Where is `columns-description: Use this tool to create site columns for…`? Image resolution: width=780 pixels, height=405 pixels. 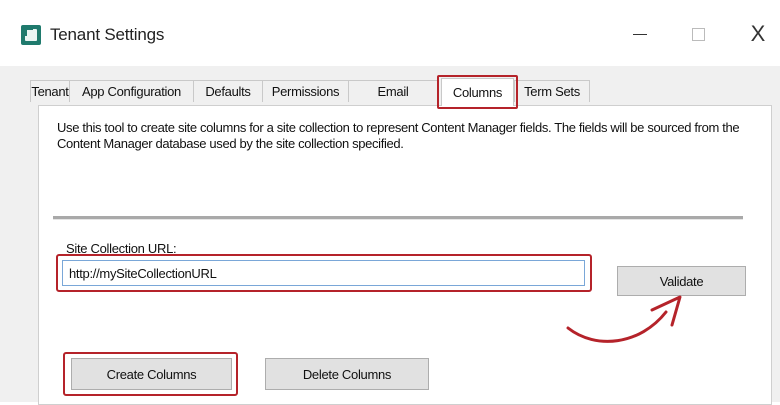 columns-description: Use this tool to create site columns for… is located at coordinates (398, 135).